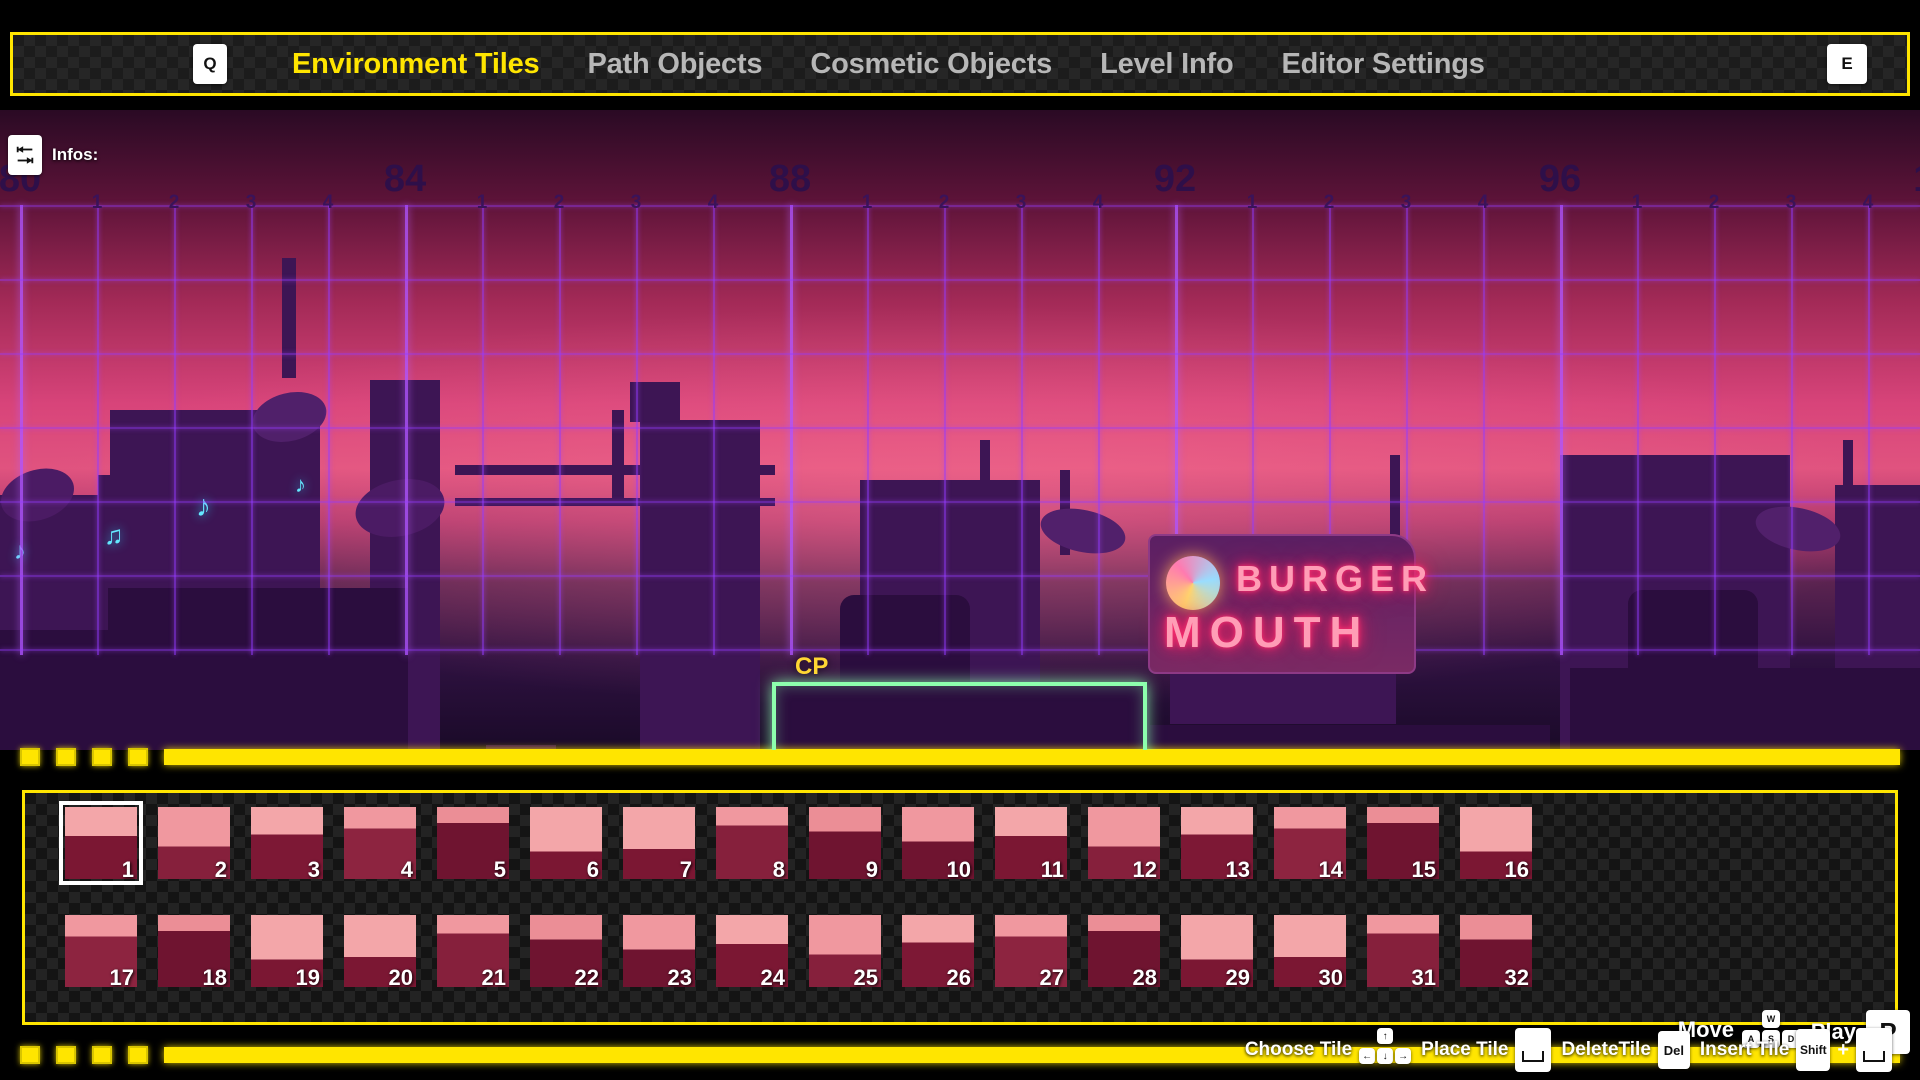 The image size is (1920, 1080). What do you see at coordinates (938, 951) in the screenshot?
I see `tile-thumbnail-26: 26` at bounding box center [938, 951].